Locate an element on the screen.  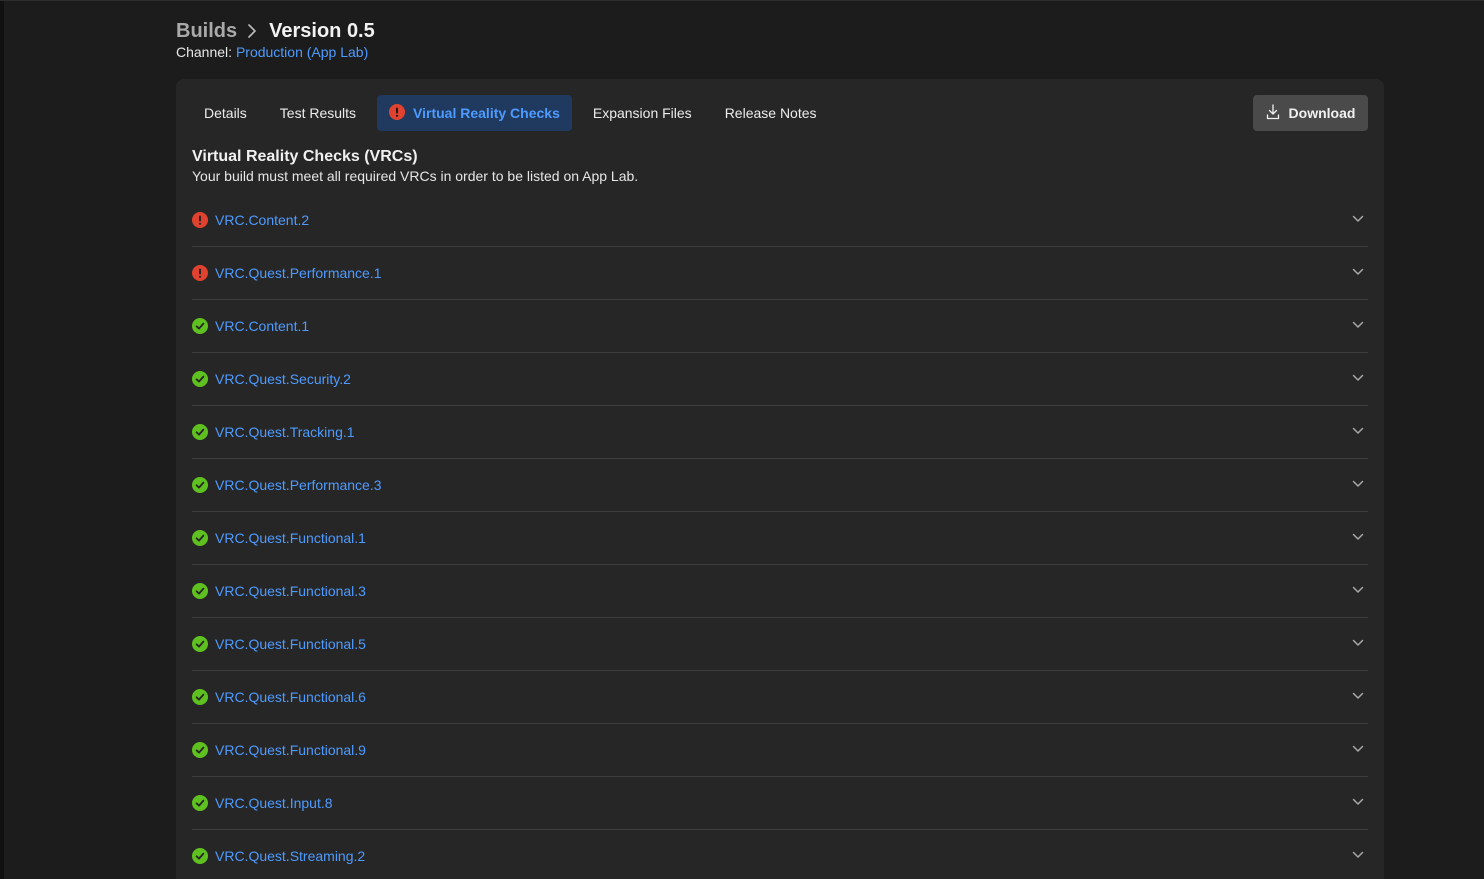
tab-label: Test Results is located at coordinates (318, 113).